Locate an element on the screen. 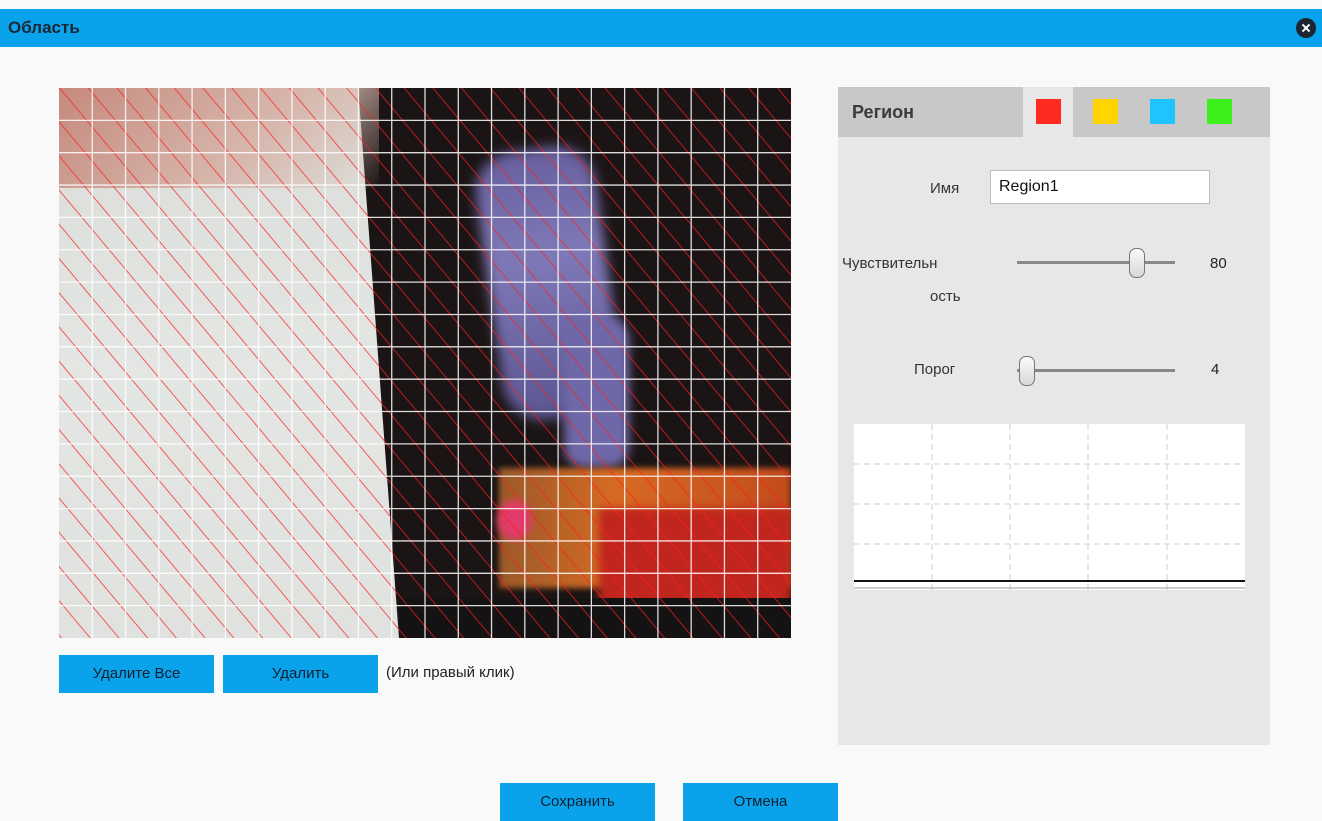 Image resolution: width=1322 pixels, height=821 pixels. close-icon is located at coordinates (1306, 28).